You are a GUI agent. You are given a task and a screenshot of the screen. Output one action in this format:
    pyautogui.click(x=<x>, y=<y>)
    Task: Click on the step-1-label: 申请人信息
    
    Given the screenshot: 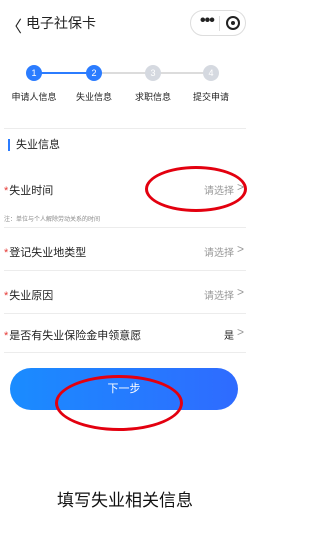 What is the action you would take?
    pyautogui.click(x=34, y=97)
    